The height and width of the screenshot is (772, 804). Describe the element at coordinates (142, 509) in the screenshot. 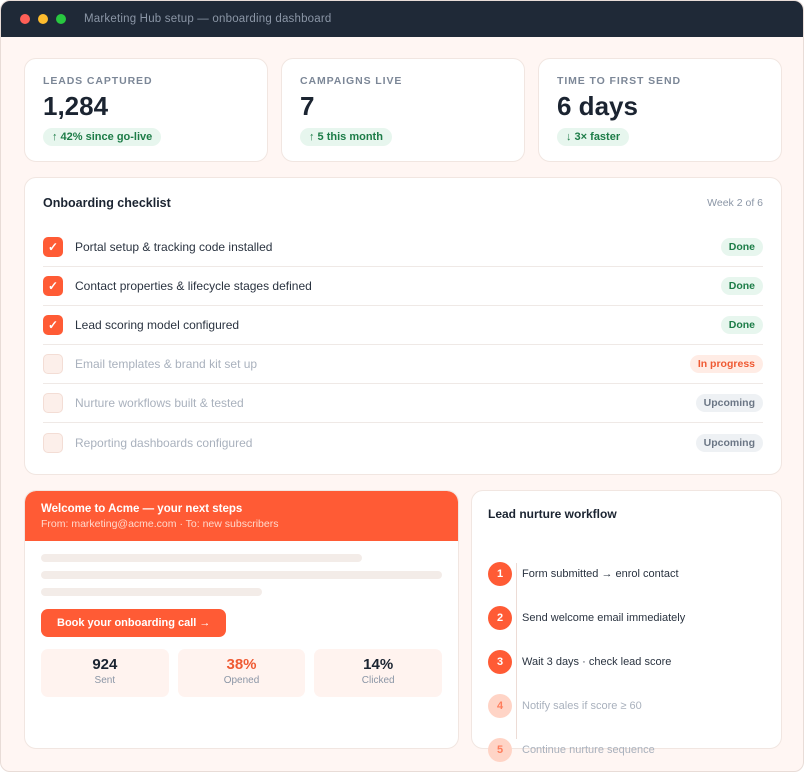

I see `email-subject: Welcome to Acme — your next steps` at that location.